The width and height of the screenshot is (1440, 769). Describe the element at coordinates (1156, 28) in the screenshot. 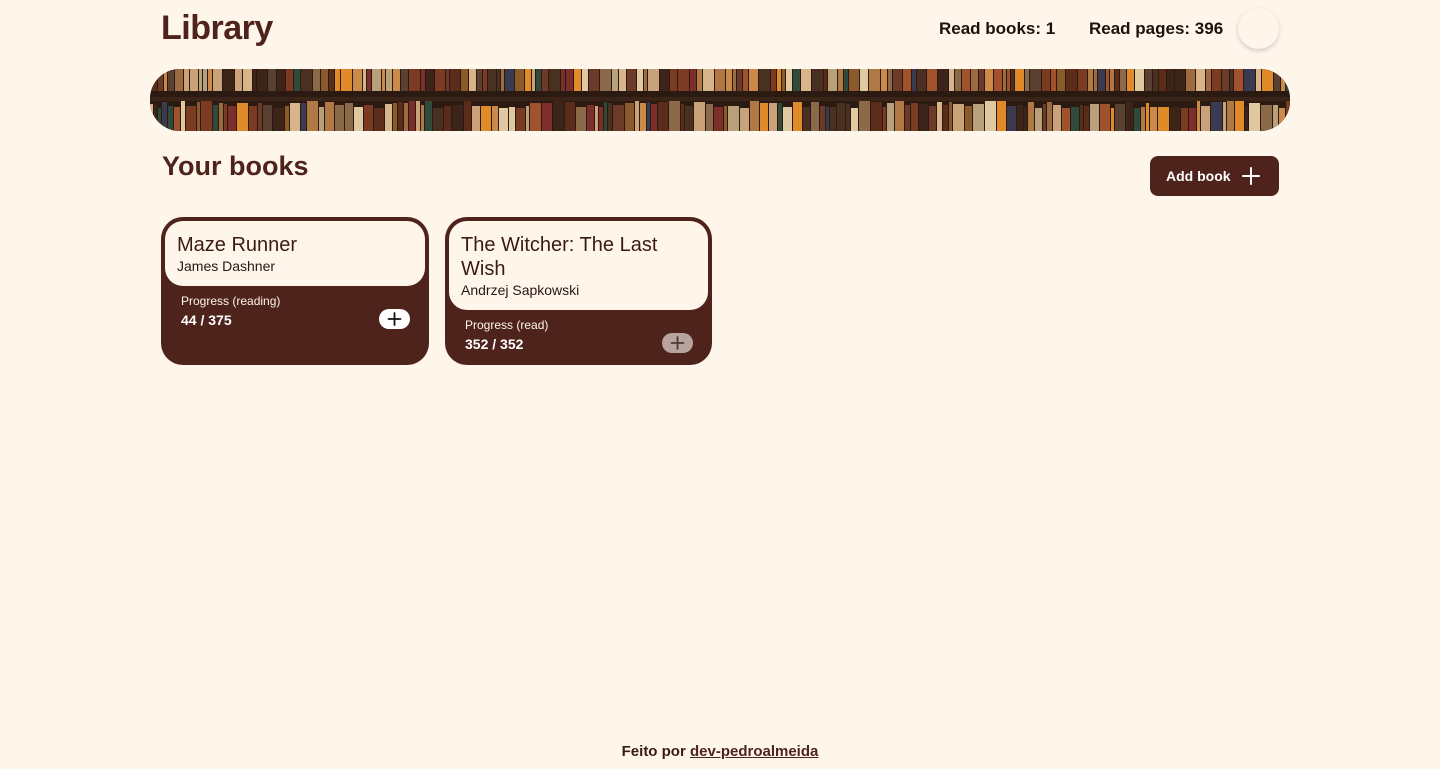

I see `read-pages-counter: Read pages: 396` at that location.